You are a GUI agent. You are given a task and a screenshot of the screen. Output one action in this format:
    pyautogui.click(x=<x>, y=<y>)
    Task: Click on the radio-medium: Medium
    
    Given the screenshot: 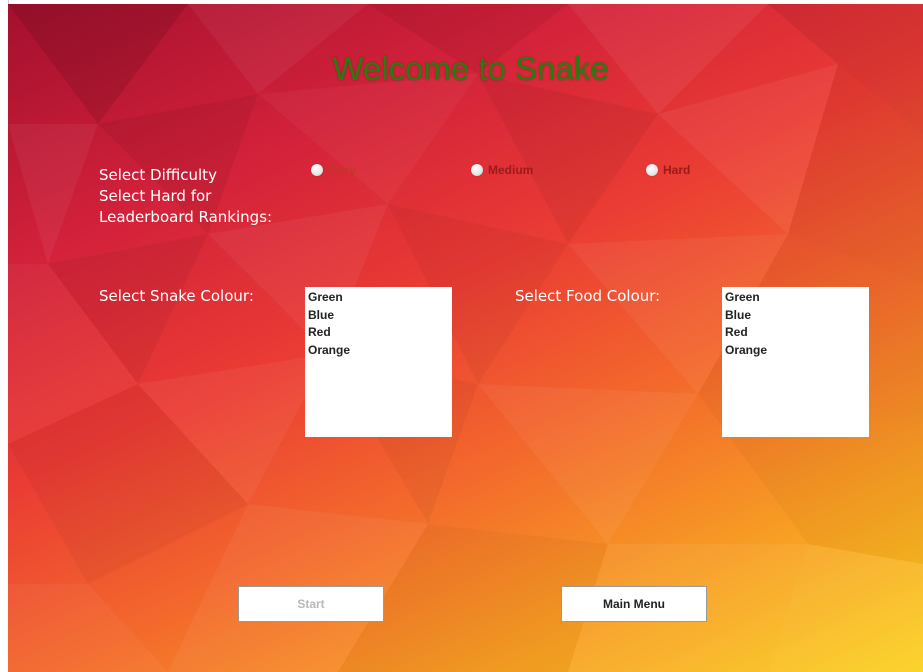 What is the action you would take?
    pyautogui.click(x=502, y=170)
    